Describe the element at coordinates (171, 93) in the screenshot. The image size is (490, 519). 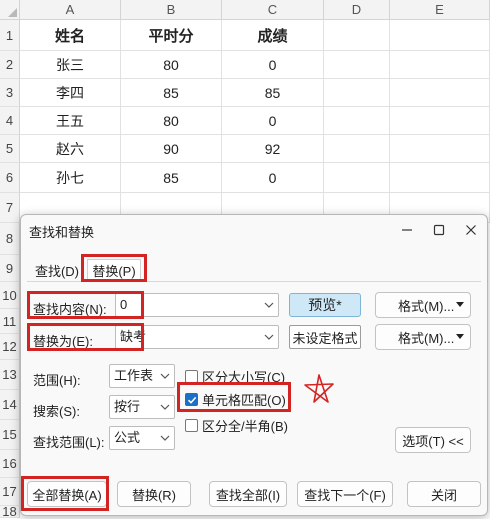
I see `cell-b3: 85` at that location.